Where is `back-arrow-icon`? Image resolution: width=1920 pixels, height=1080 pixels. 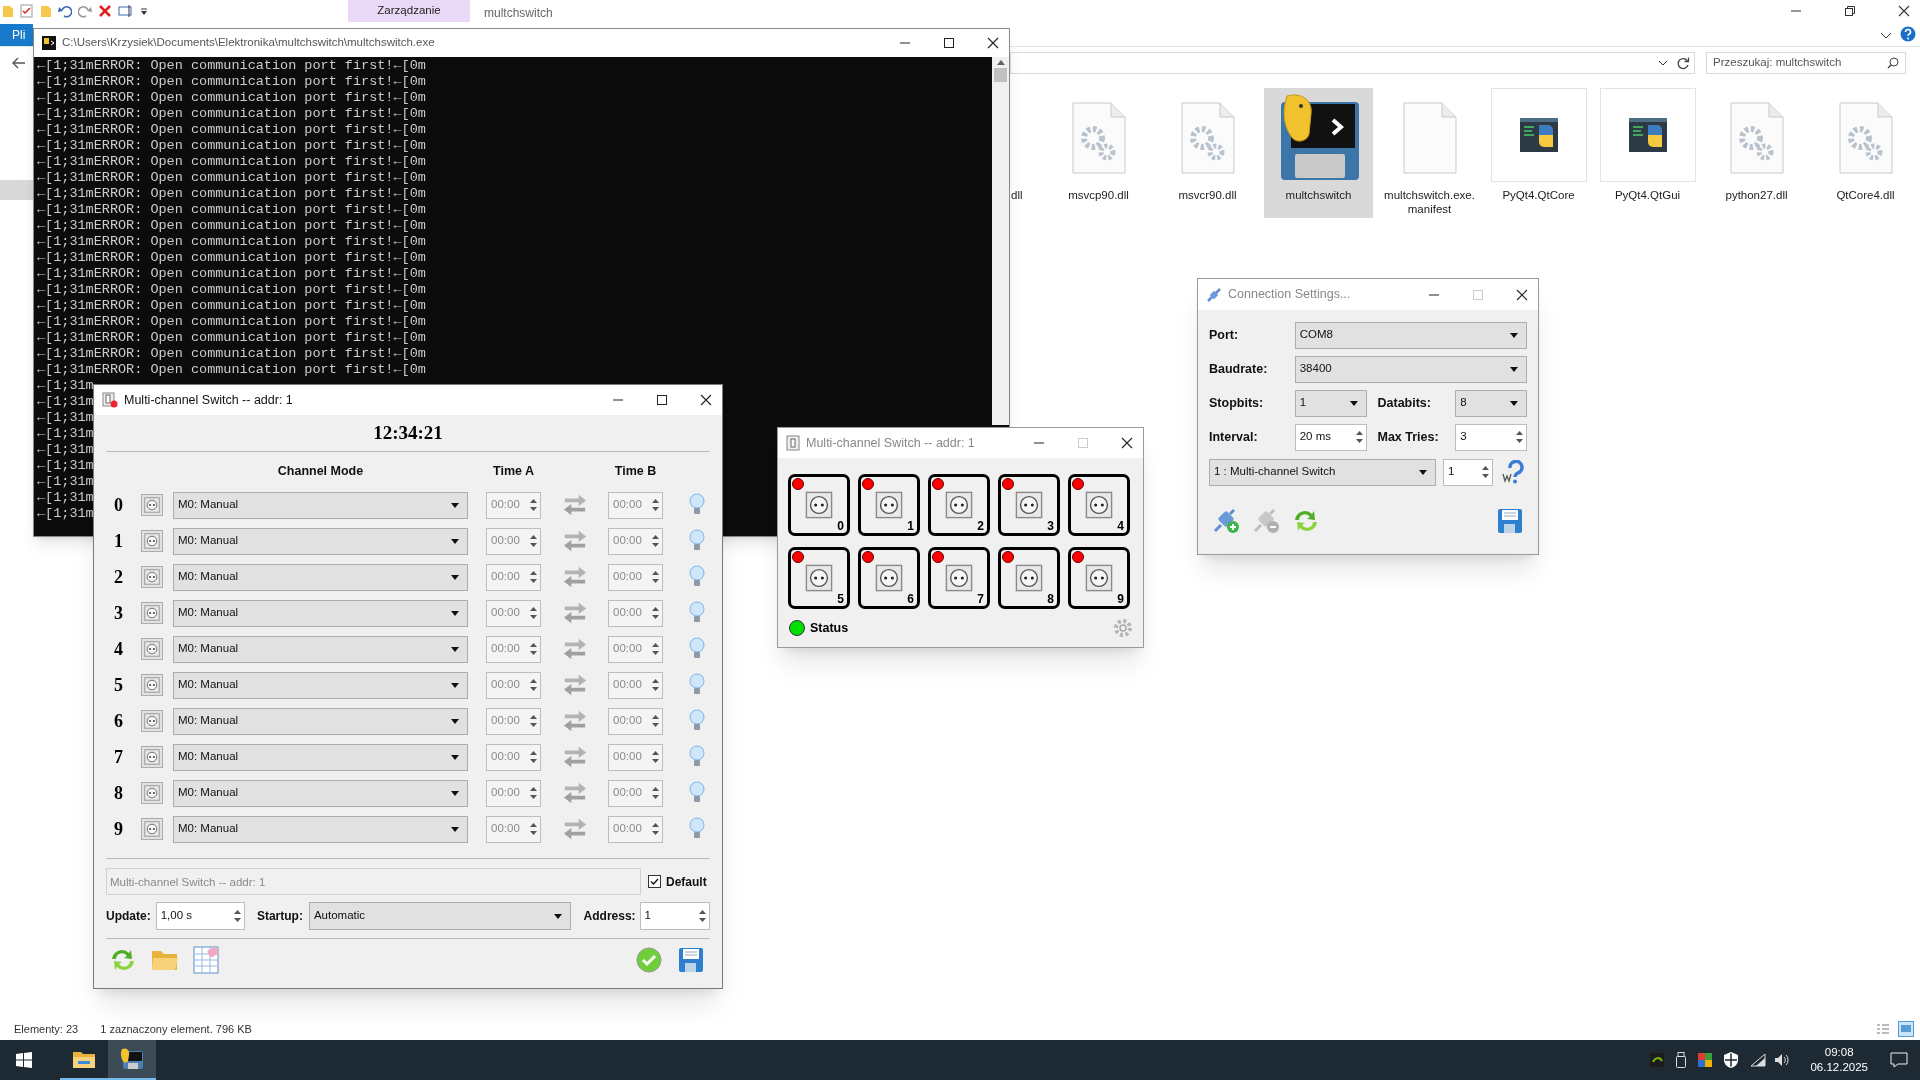 back-arrow-icon is located at coordinates (19, 63).